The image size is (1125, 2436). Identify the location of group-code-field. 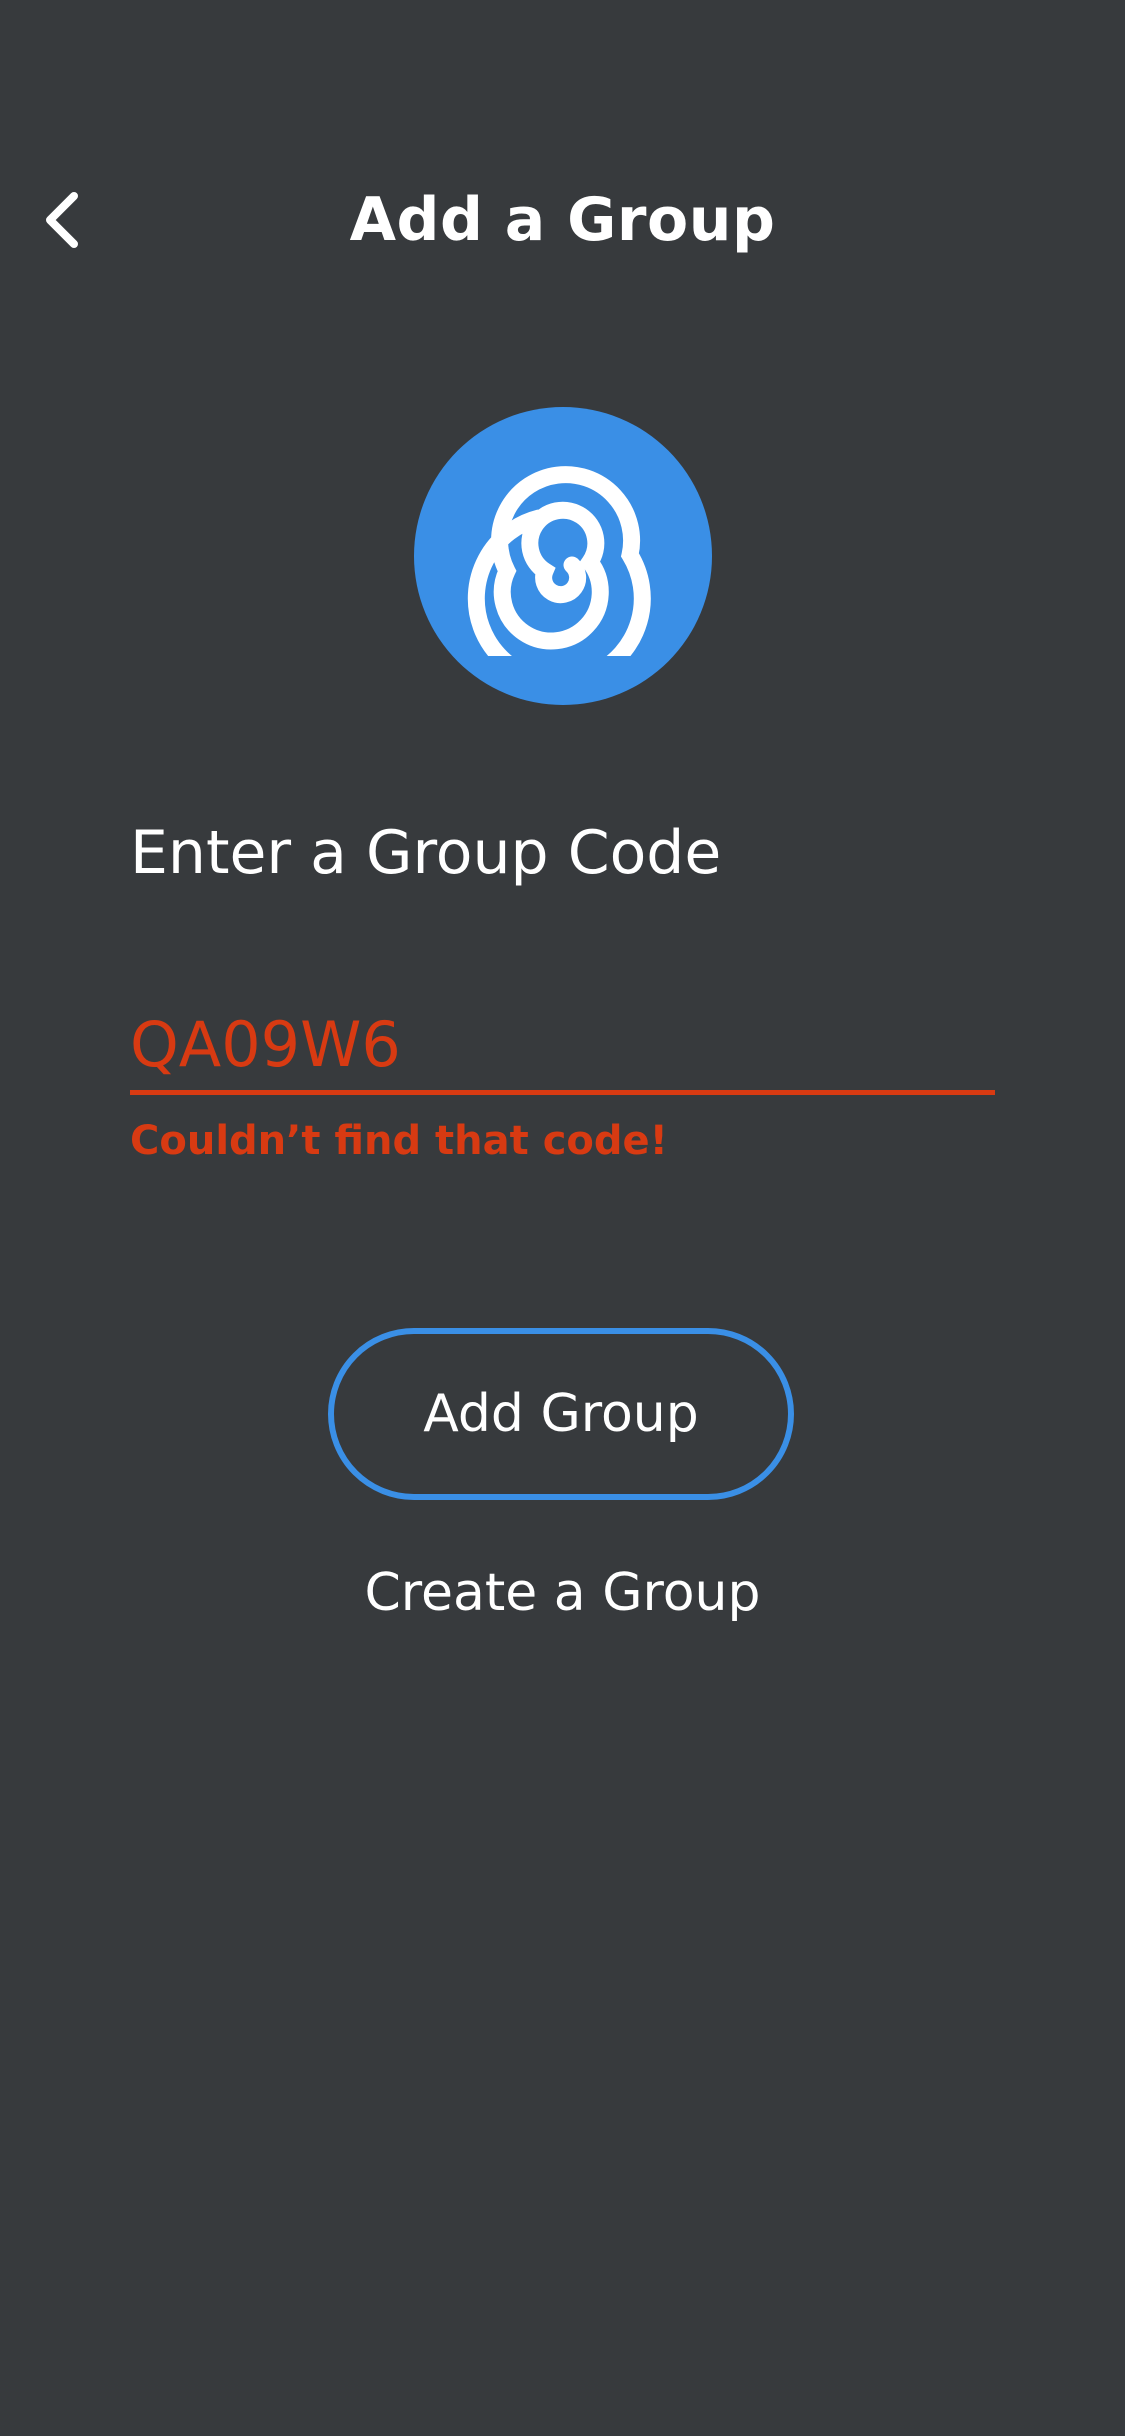
(562, 1046).